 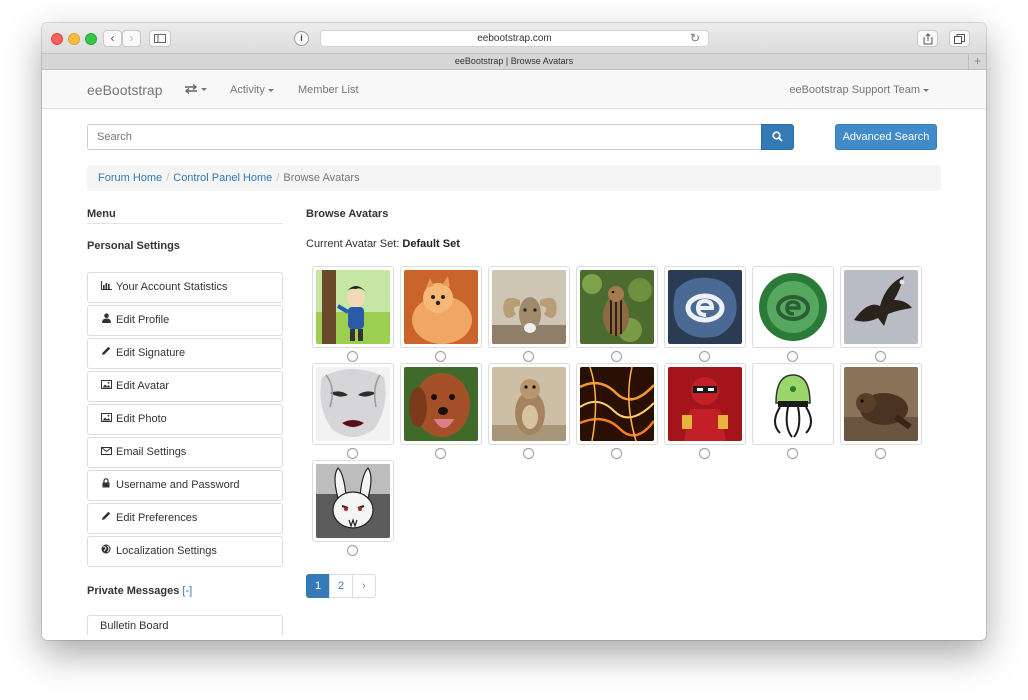 What do you see at coordinates (130, 178) in the screenshot?
I see `breadcrumb-forum-home: Forum Home` at bounding box center [130, 178].